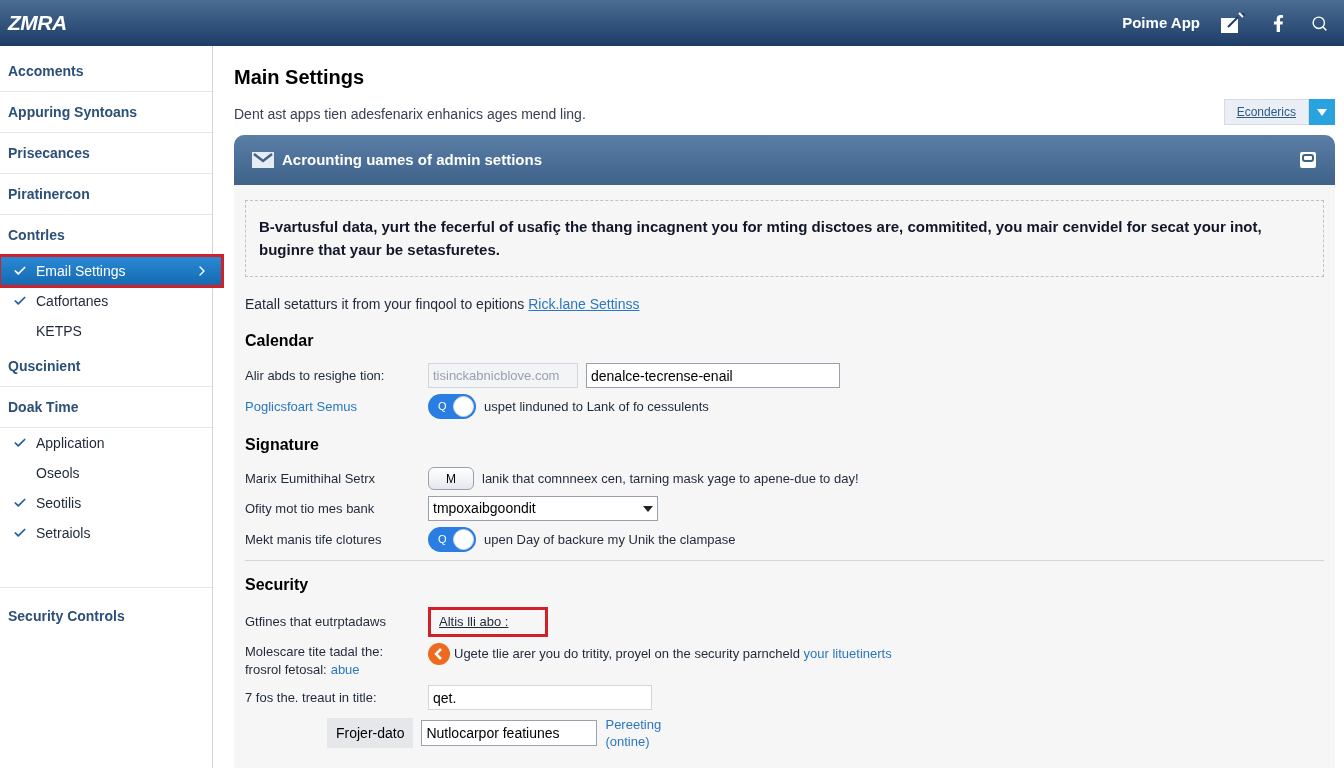 The image size is (1344, 768). What do you see at coordinates (315, 652) in the screenshot?
I see `field-label: Molescare tite tadal the:` at bounding box center [315, 652].